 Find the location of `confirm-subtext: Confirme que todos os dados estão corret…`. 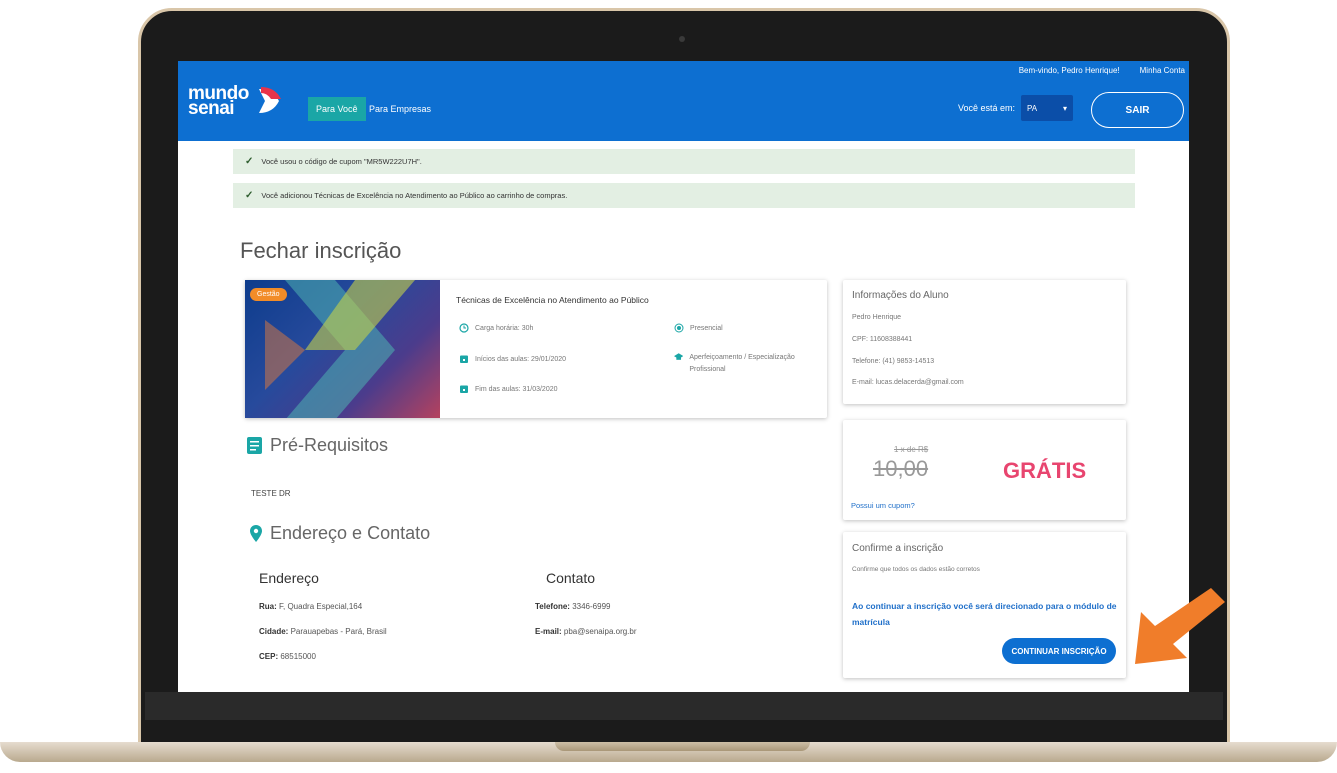

confirm-subtext: Confirme que todos os dados estão corret… is located at coordinates (916, 569).